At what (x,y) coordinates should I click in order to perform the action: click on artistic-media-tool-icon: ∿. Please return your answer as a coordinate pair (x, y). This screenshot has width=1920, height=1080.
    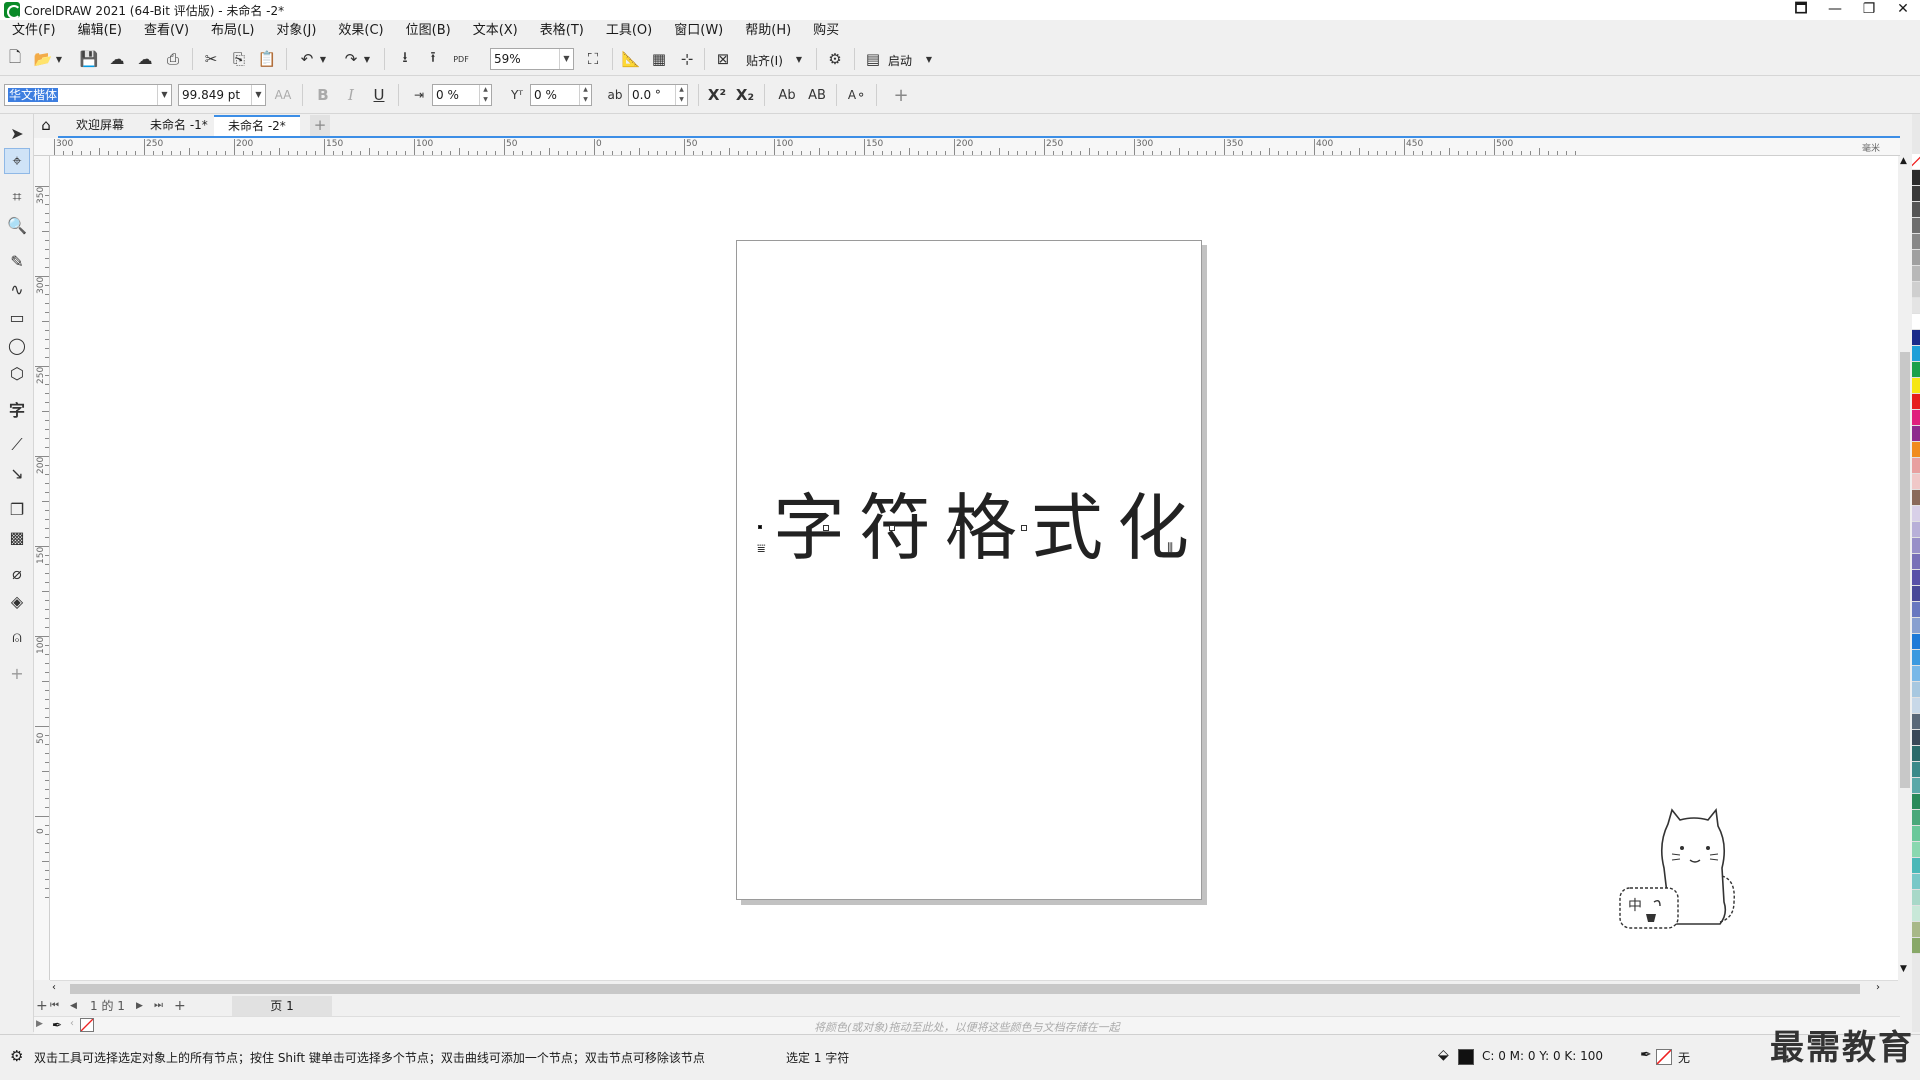
    Looking at the image, I should click on (17, 289).